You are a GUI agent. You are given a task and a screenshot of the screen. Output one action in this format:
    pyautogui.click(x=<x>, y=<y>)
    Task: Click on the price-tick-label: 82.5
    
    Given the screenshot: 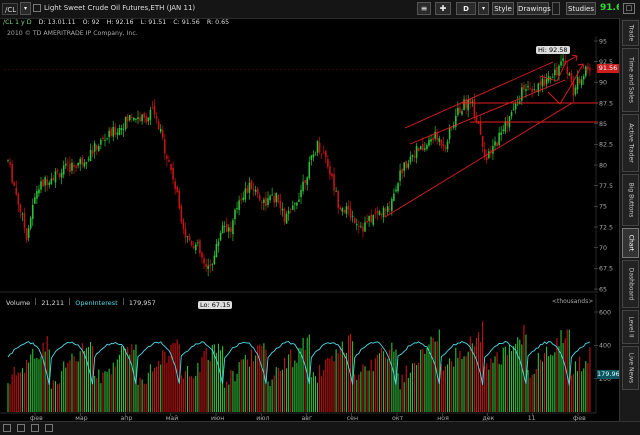 What is the action you would take?
    pyautogui.click(x=606, y=145)
    